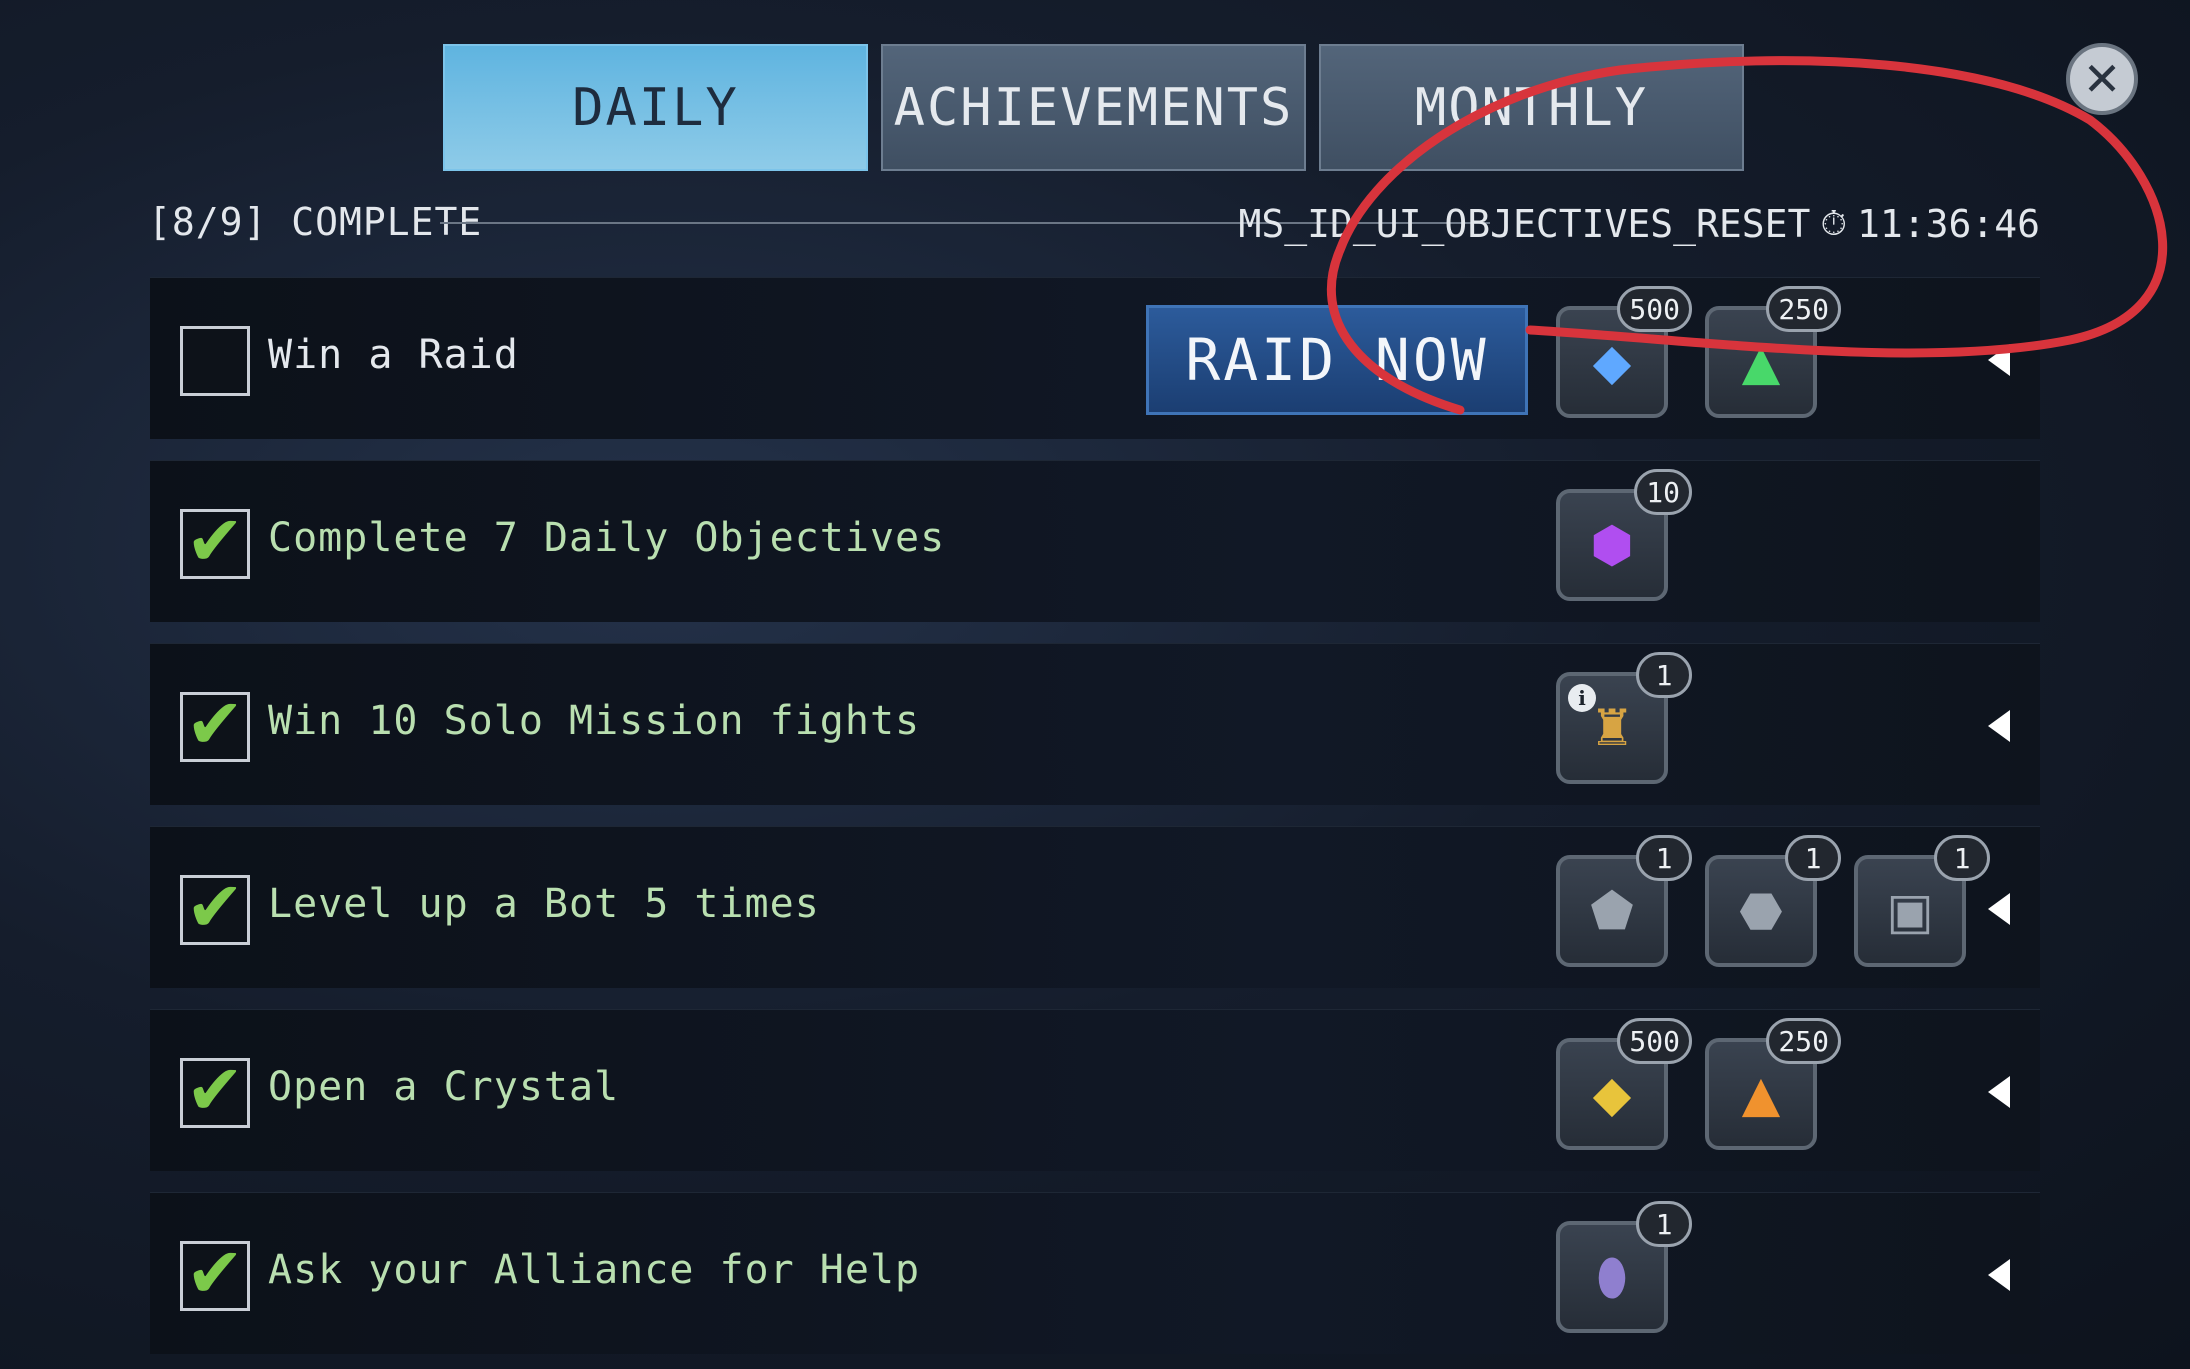  Describe the element at coordinates (215, 361) in the screenshot. I see `objective-checkbox` at that location.